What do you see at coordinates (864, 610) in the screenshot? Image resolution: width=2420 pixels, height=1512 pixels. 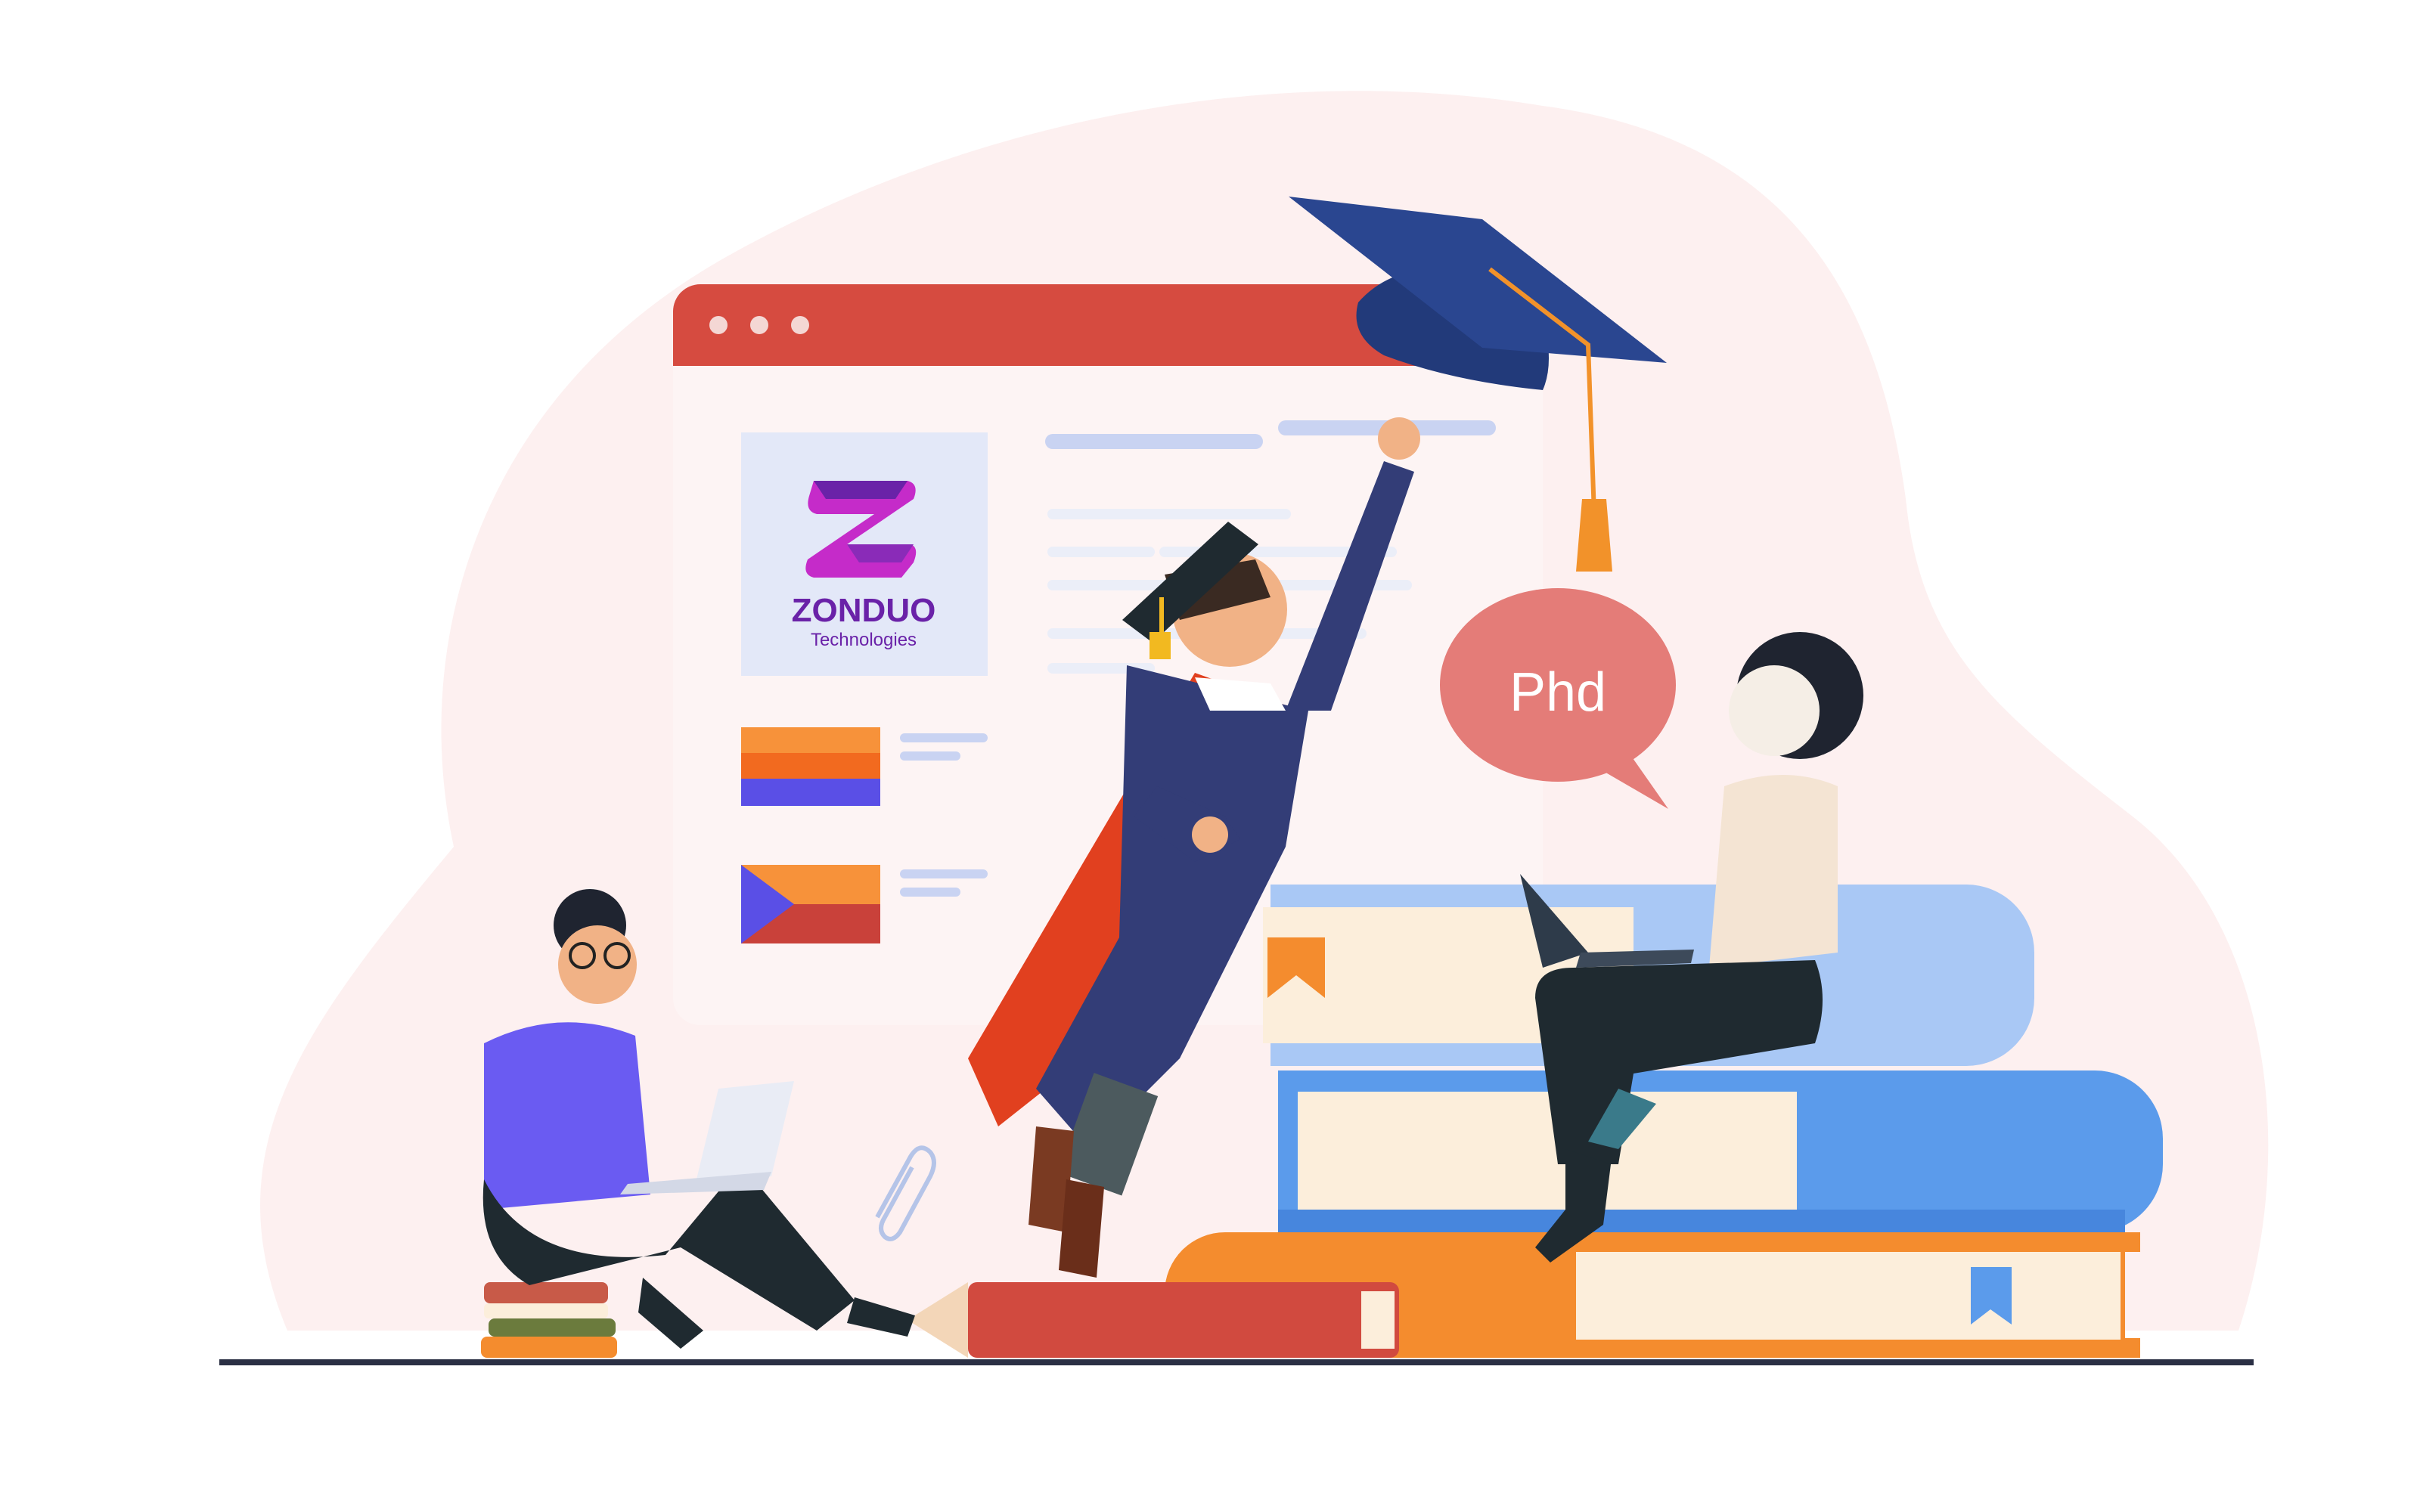 I see `logo-name: ZONDUO` at bounding box center [864, 610].